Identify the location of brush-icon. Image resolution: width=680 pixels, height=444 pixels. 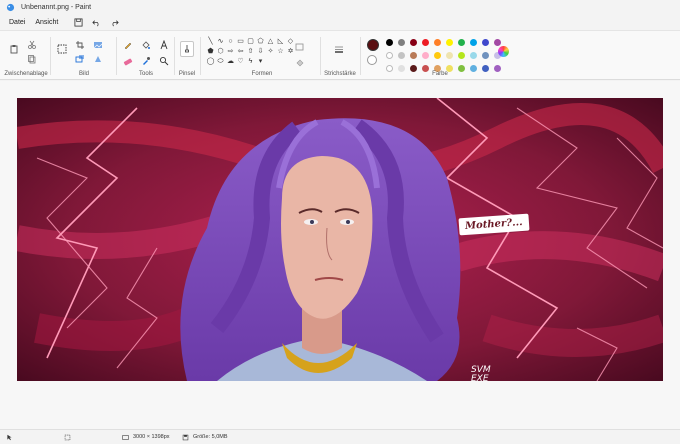
(187, 49).